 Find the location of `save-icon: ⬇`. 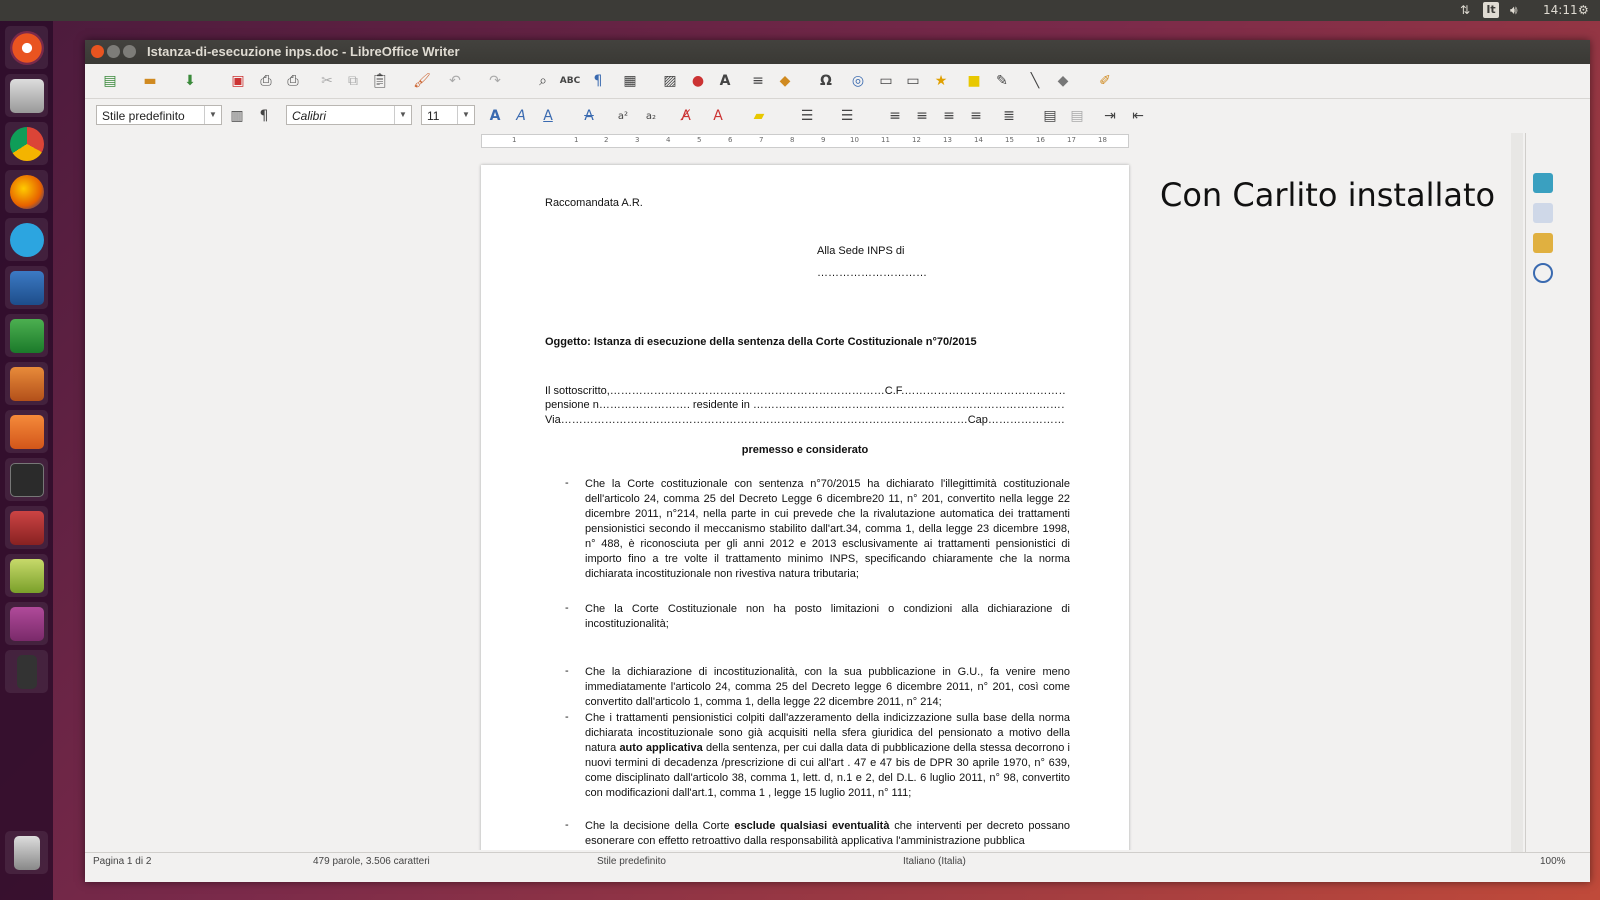

save-icon: ⬇ is located at coordinates (190, 81).